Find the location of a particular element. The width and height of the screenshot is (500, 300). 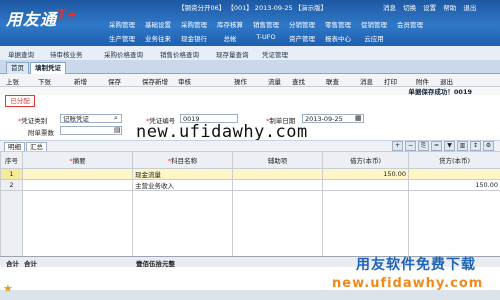

brand-url: new.ufidawhy.com is located at coordinates (408, 283).